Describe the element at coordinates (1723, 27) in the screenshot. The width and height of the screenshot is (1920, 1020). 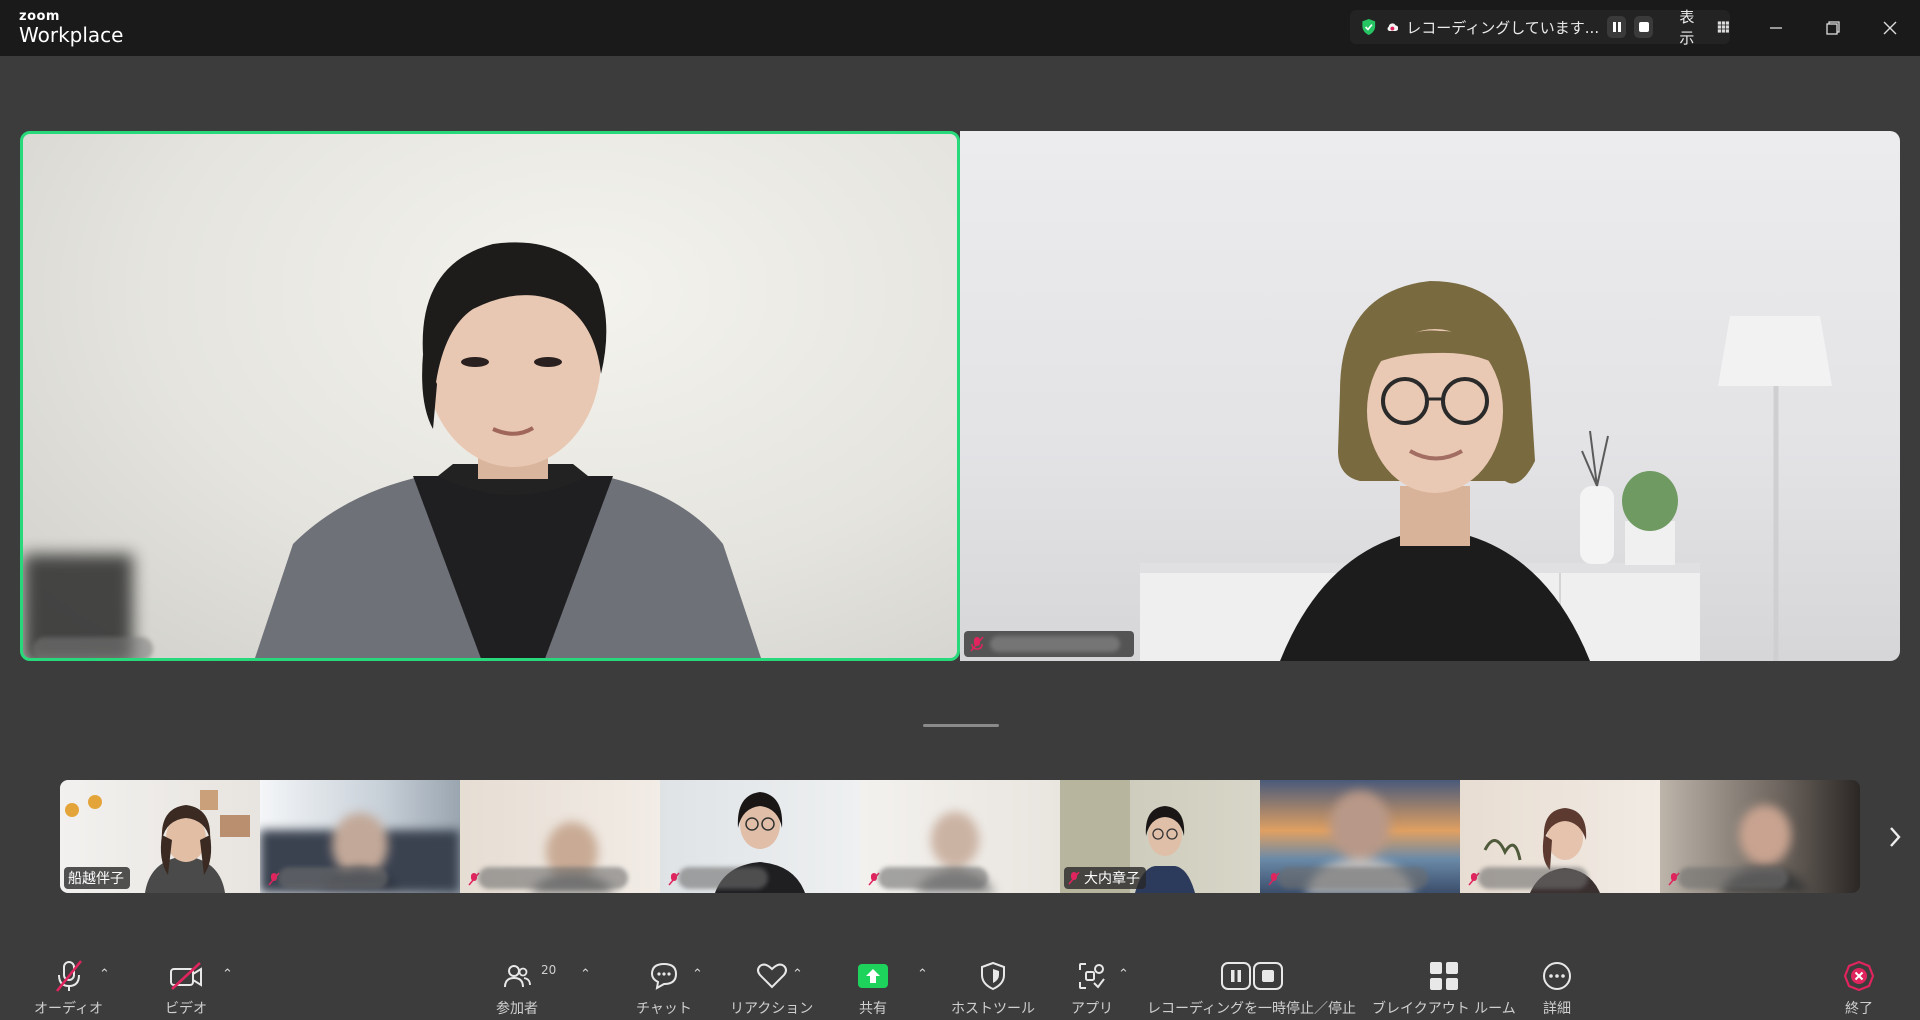
I see `grid-icon` at that location.